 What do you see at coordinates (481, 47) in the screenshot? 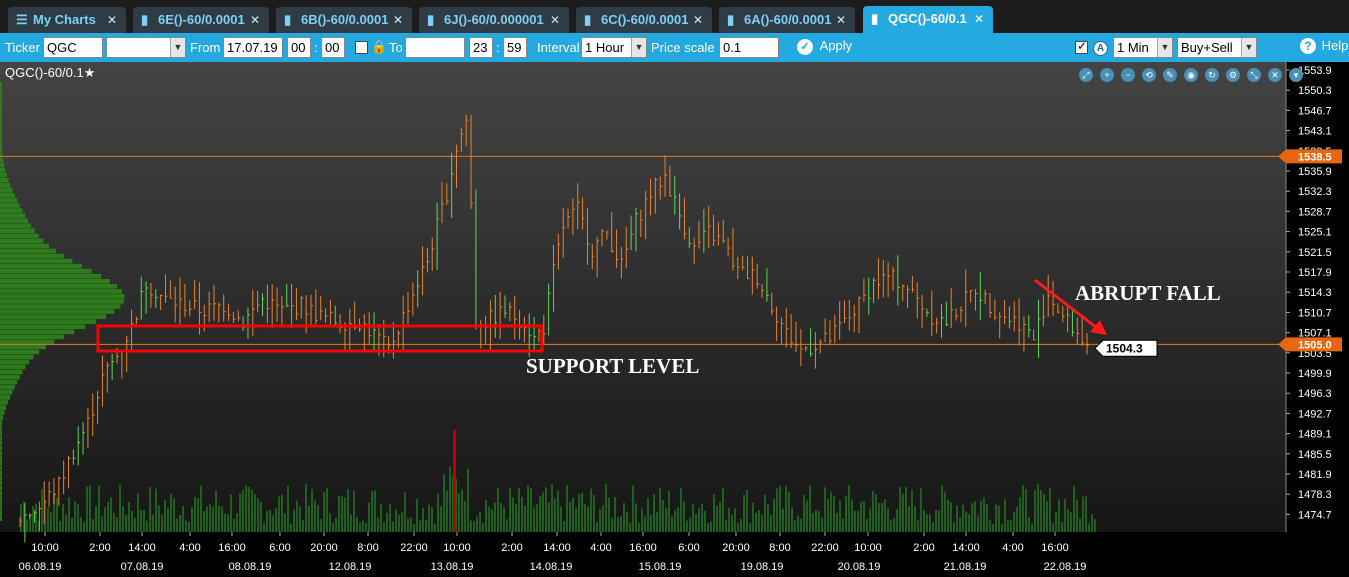
I see `to-hour-input: 23` at bounding box center [481, 47].